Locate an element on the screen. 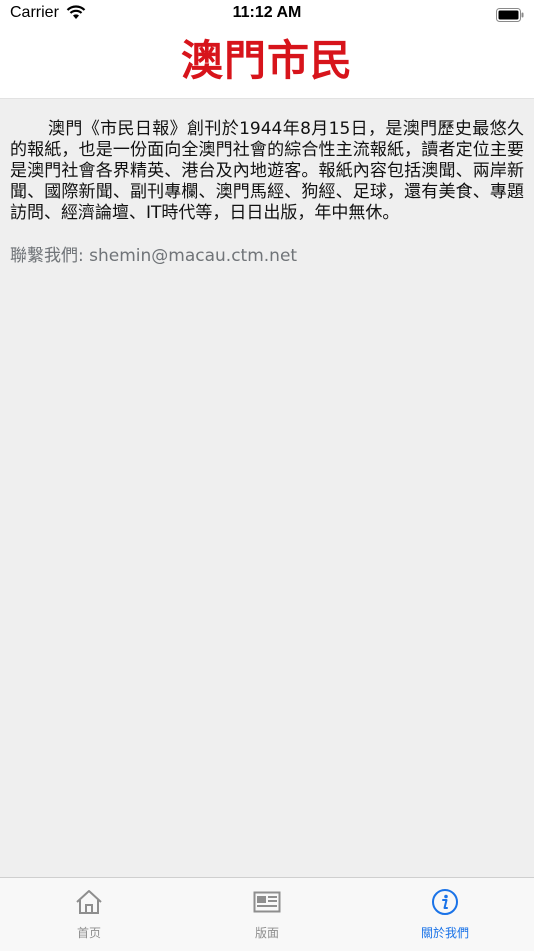 This screenshot has height=951, width=534. tab-home: 首页 is located at coordinates (89, 914).